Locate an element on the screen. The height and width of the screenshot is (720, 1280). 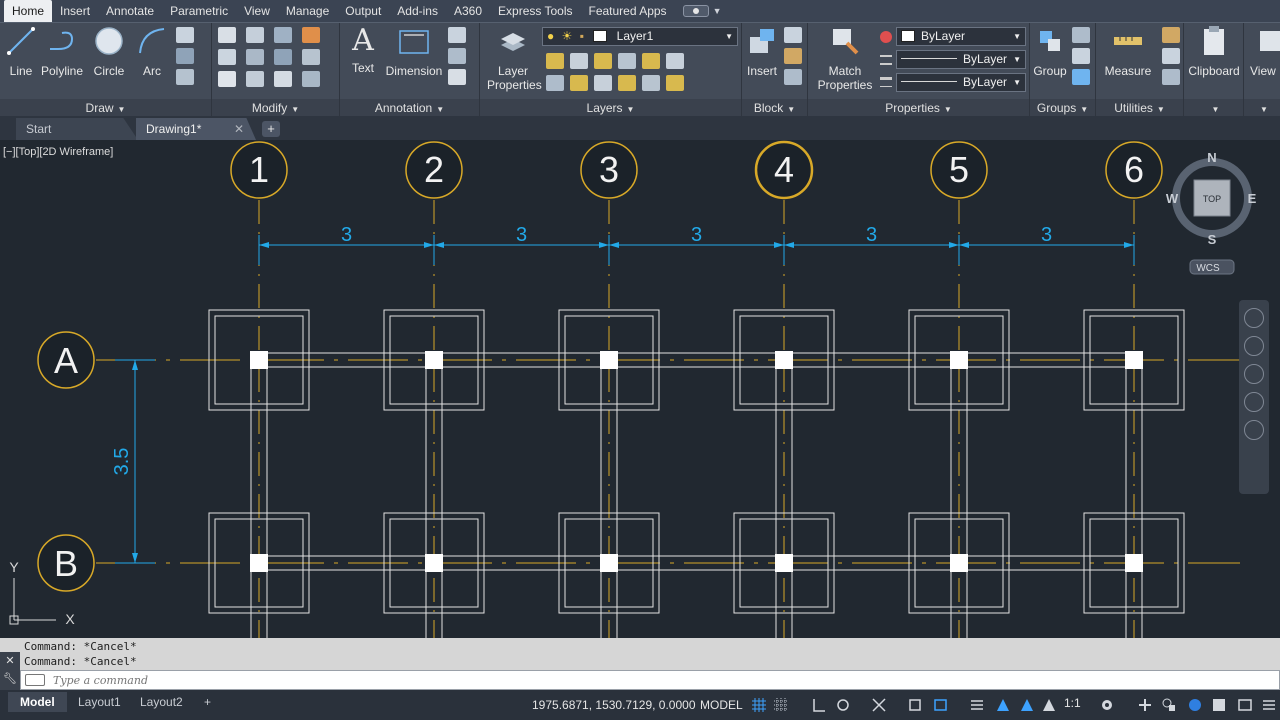
layout-tab-model: Model is located at coordinates (37, 702).